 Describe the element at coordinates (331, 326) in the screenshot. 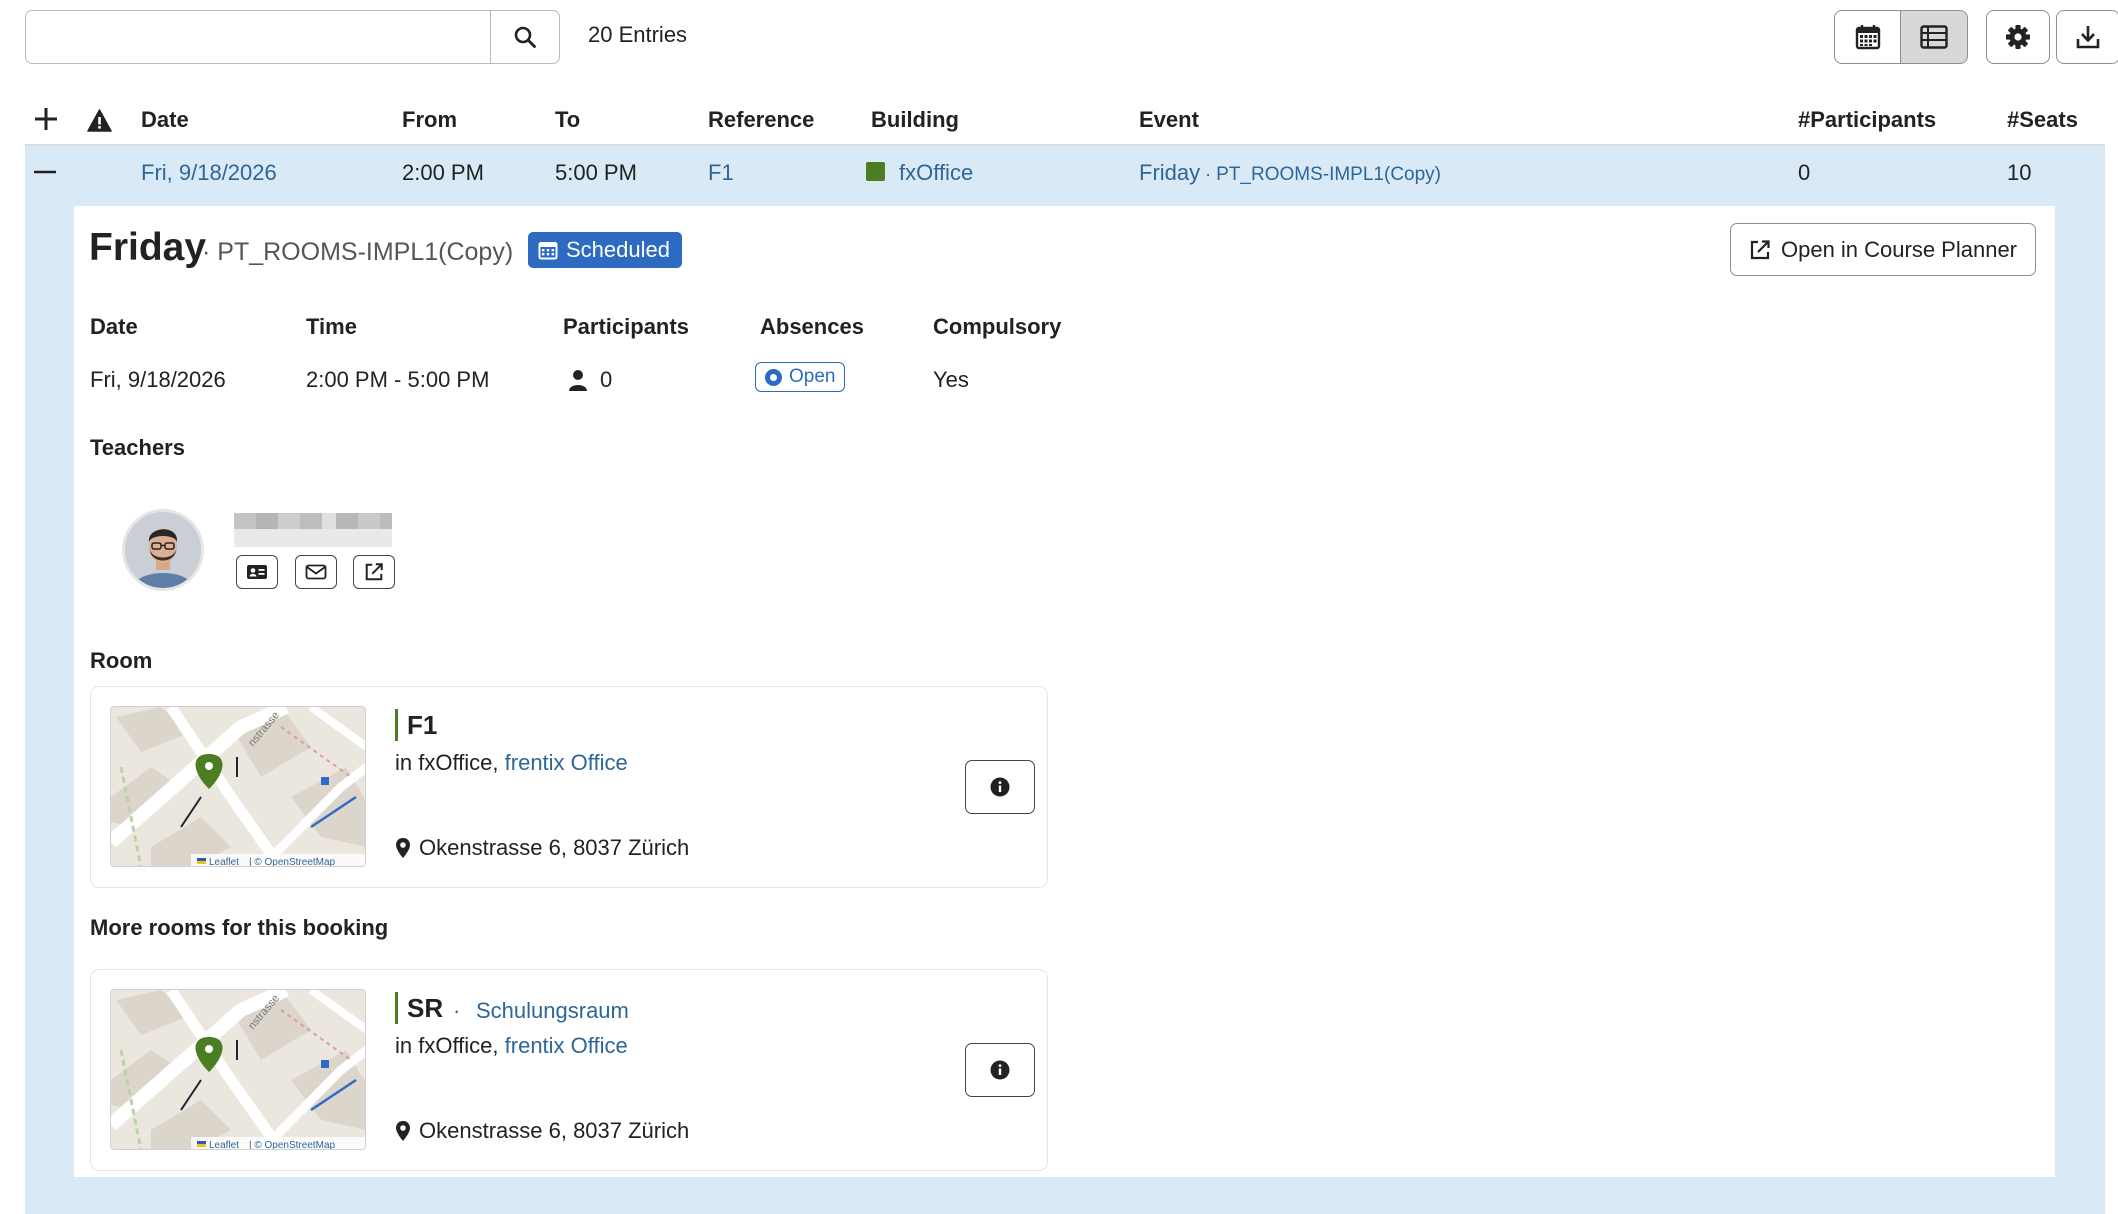

I see `label-time: Time` at that location.